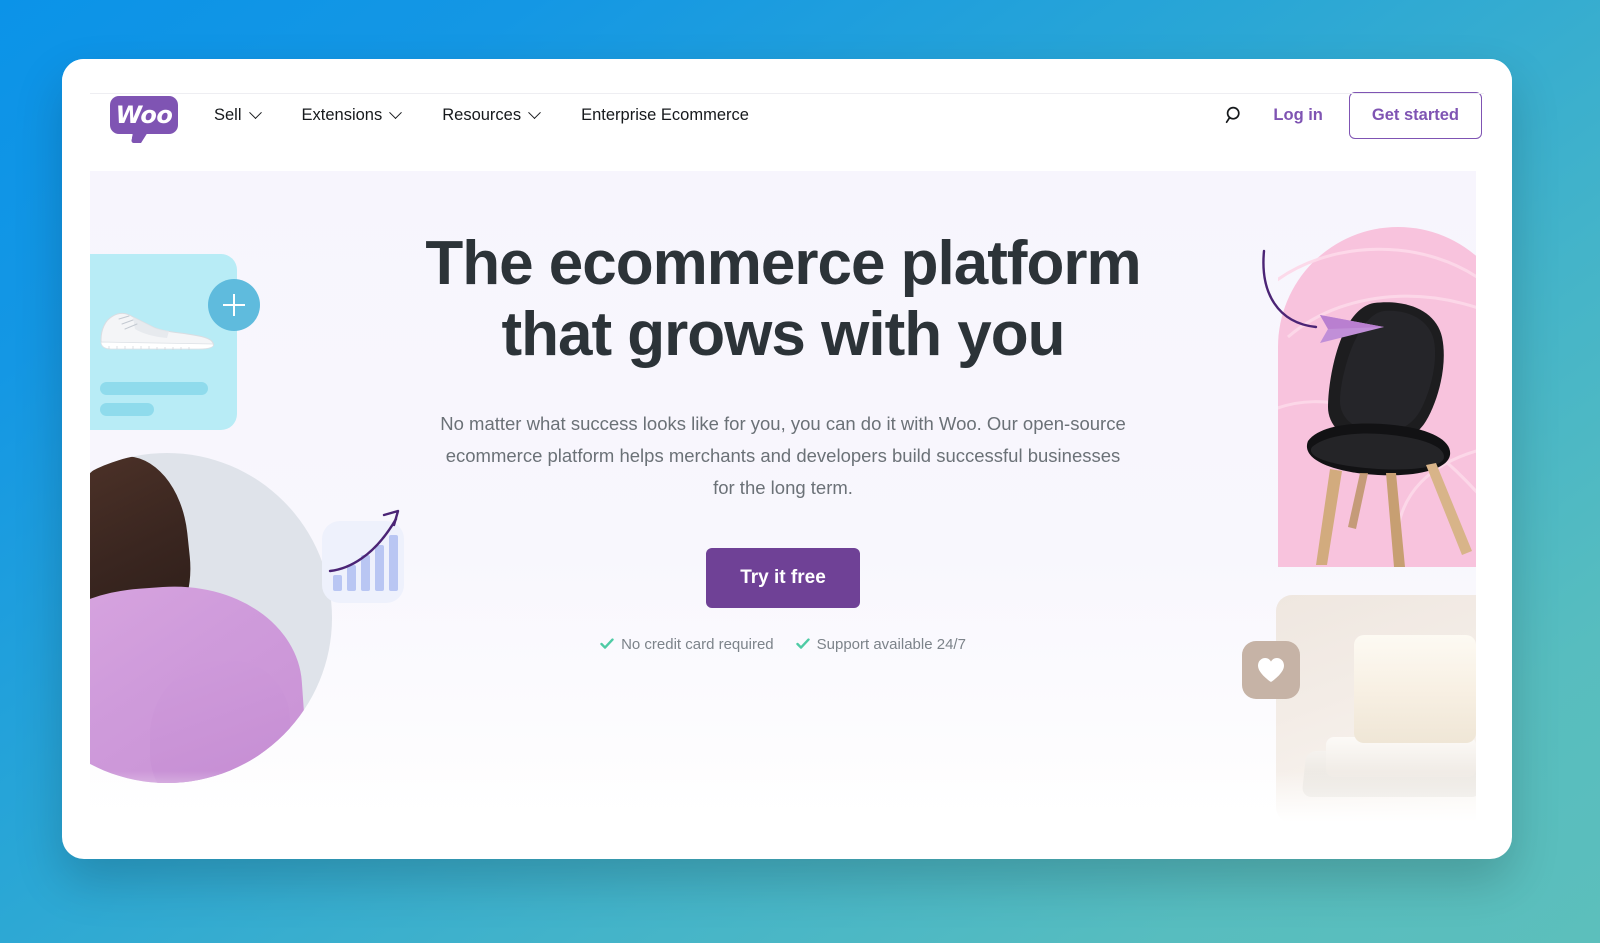 The image size is (1600, 943). Describe the element at coordinates (783, 334) in the screenshot. I see `headline-line-2: that grows with you` at that location.